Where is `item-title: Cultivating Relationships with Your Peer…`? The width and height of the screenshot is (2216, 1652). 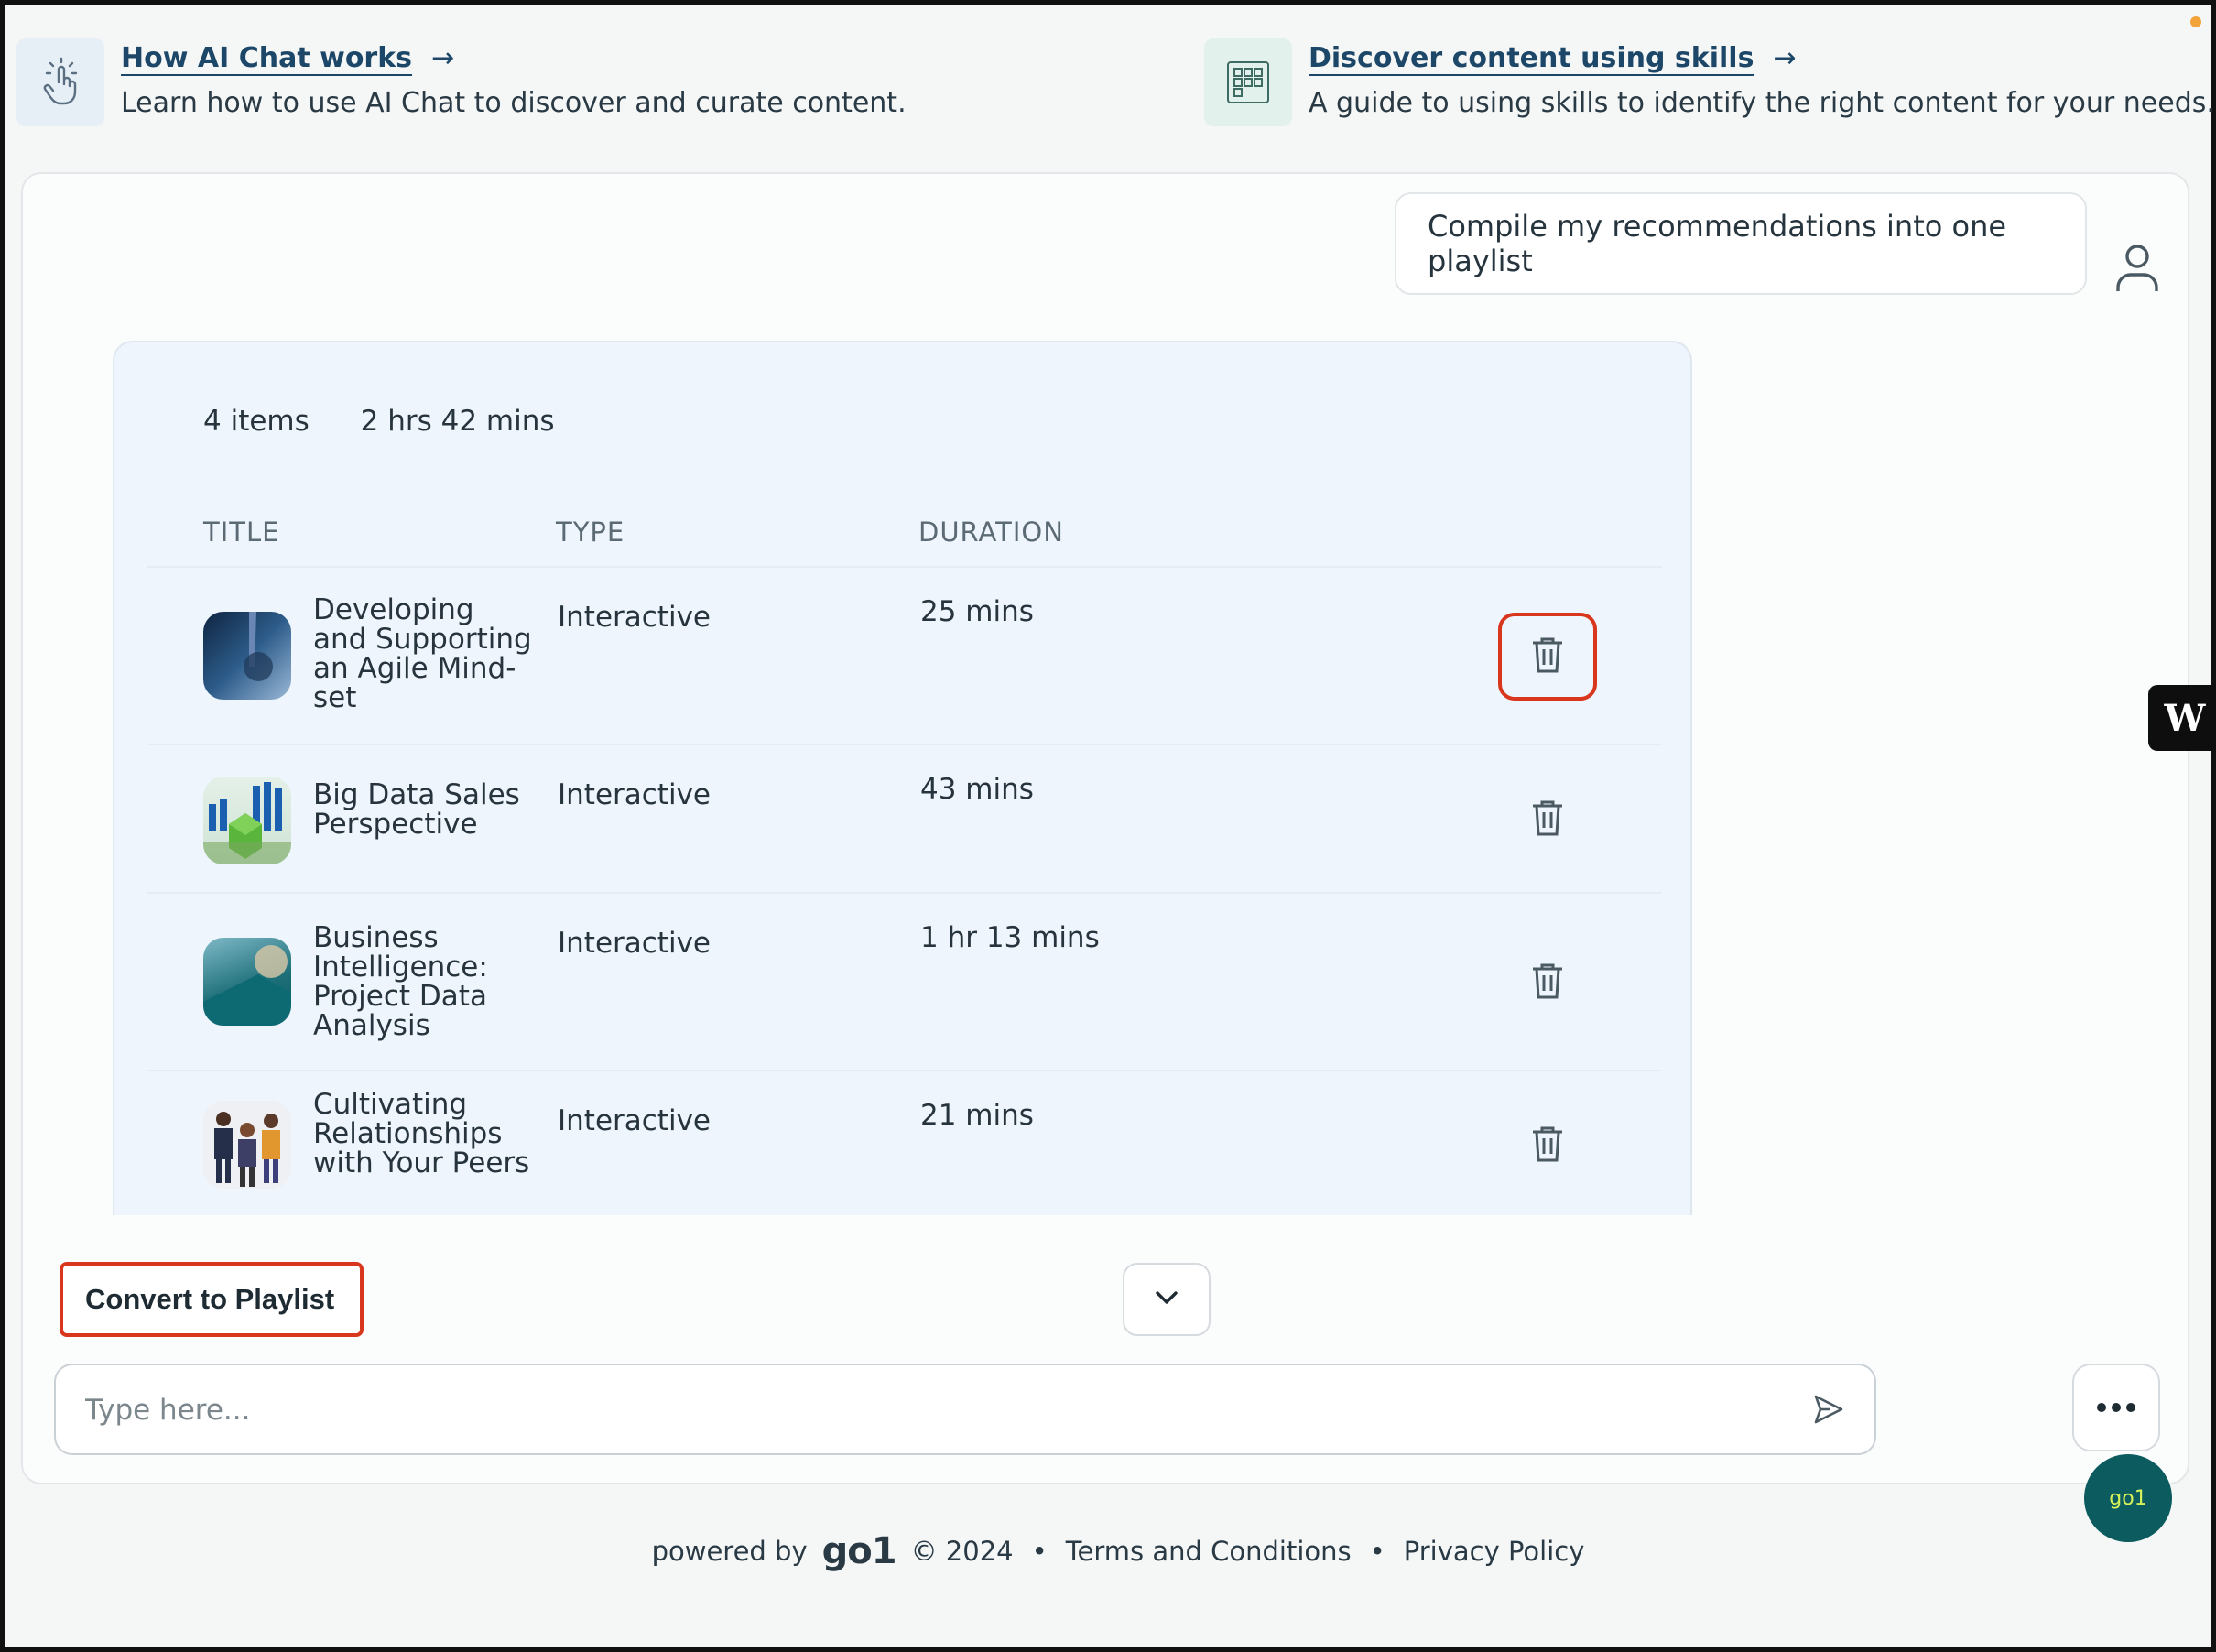 item-title: Cultivating Relationships with Your Peer… is located at coordinates (423, 1134).